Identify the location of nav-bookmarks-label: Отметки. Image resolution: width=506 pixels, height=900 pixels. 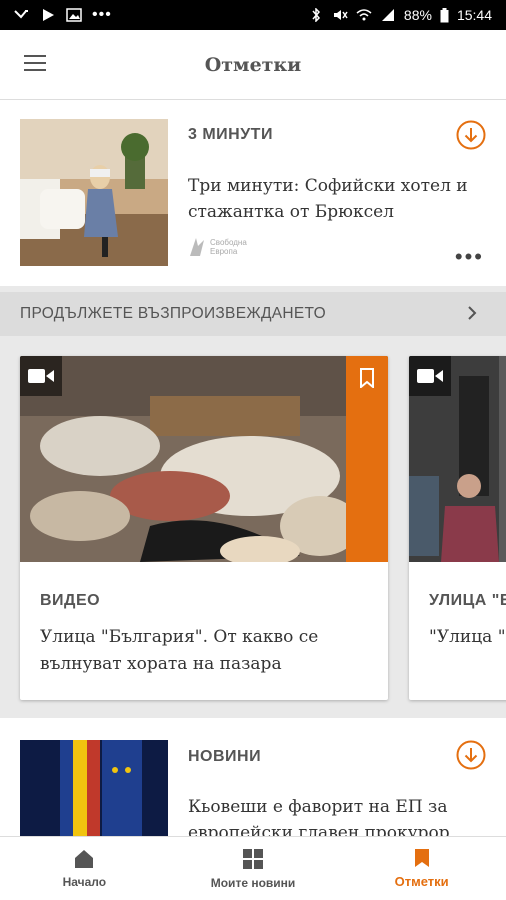
(421, 881).